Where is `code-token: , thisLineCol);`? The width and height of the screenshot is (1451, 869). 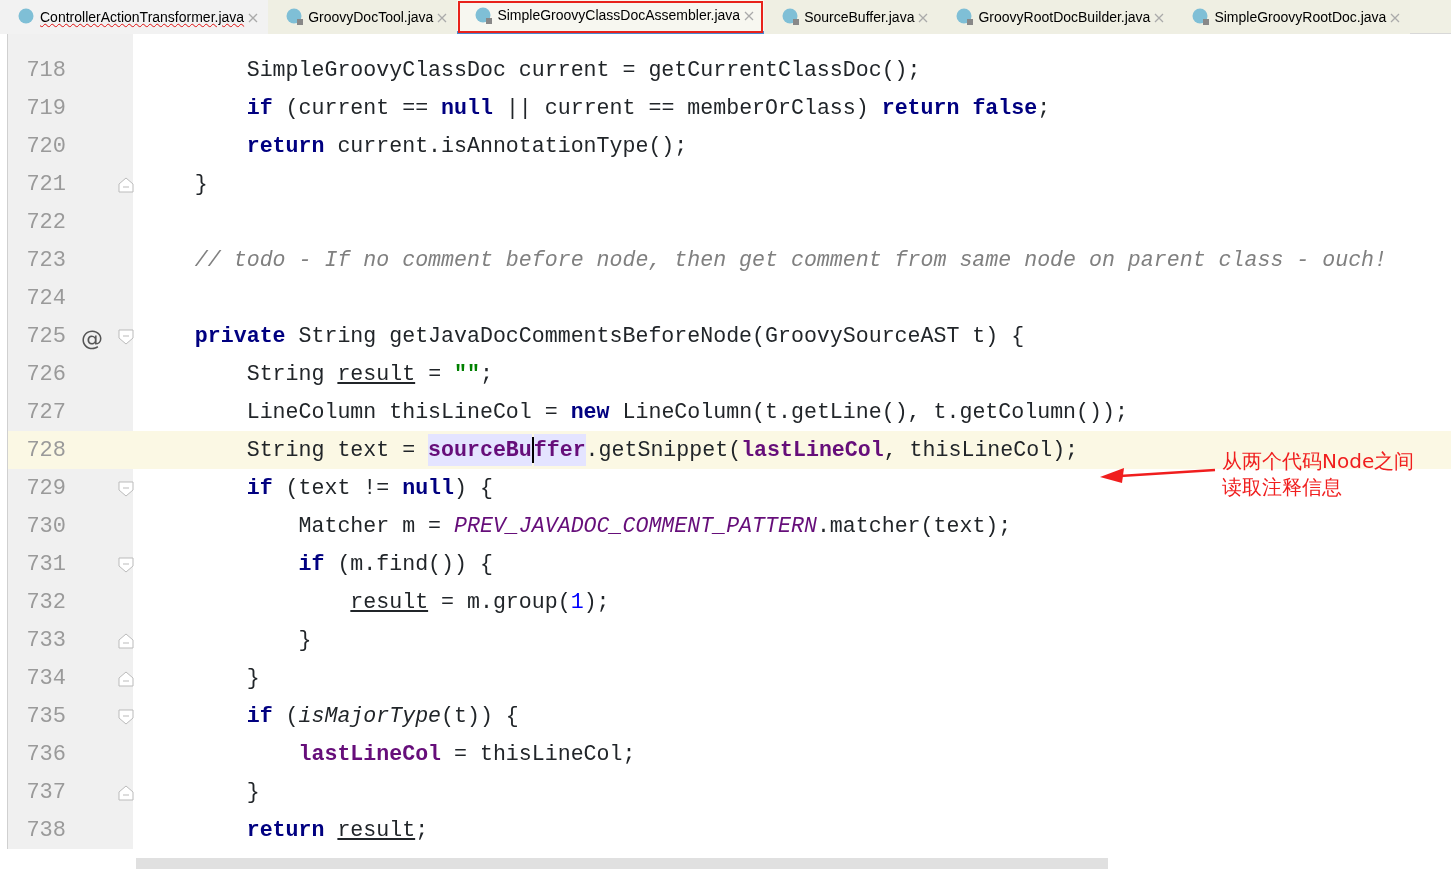 code-token: , thisLineCol); is located at coordinates (981, 450).